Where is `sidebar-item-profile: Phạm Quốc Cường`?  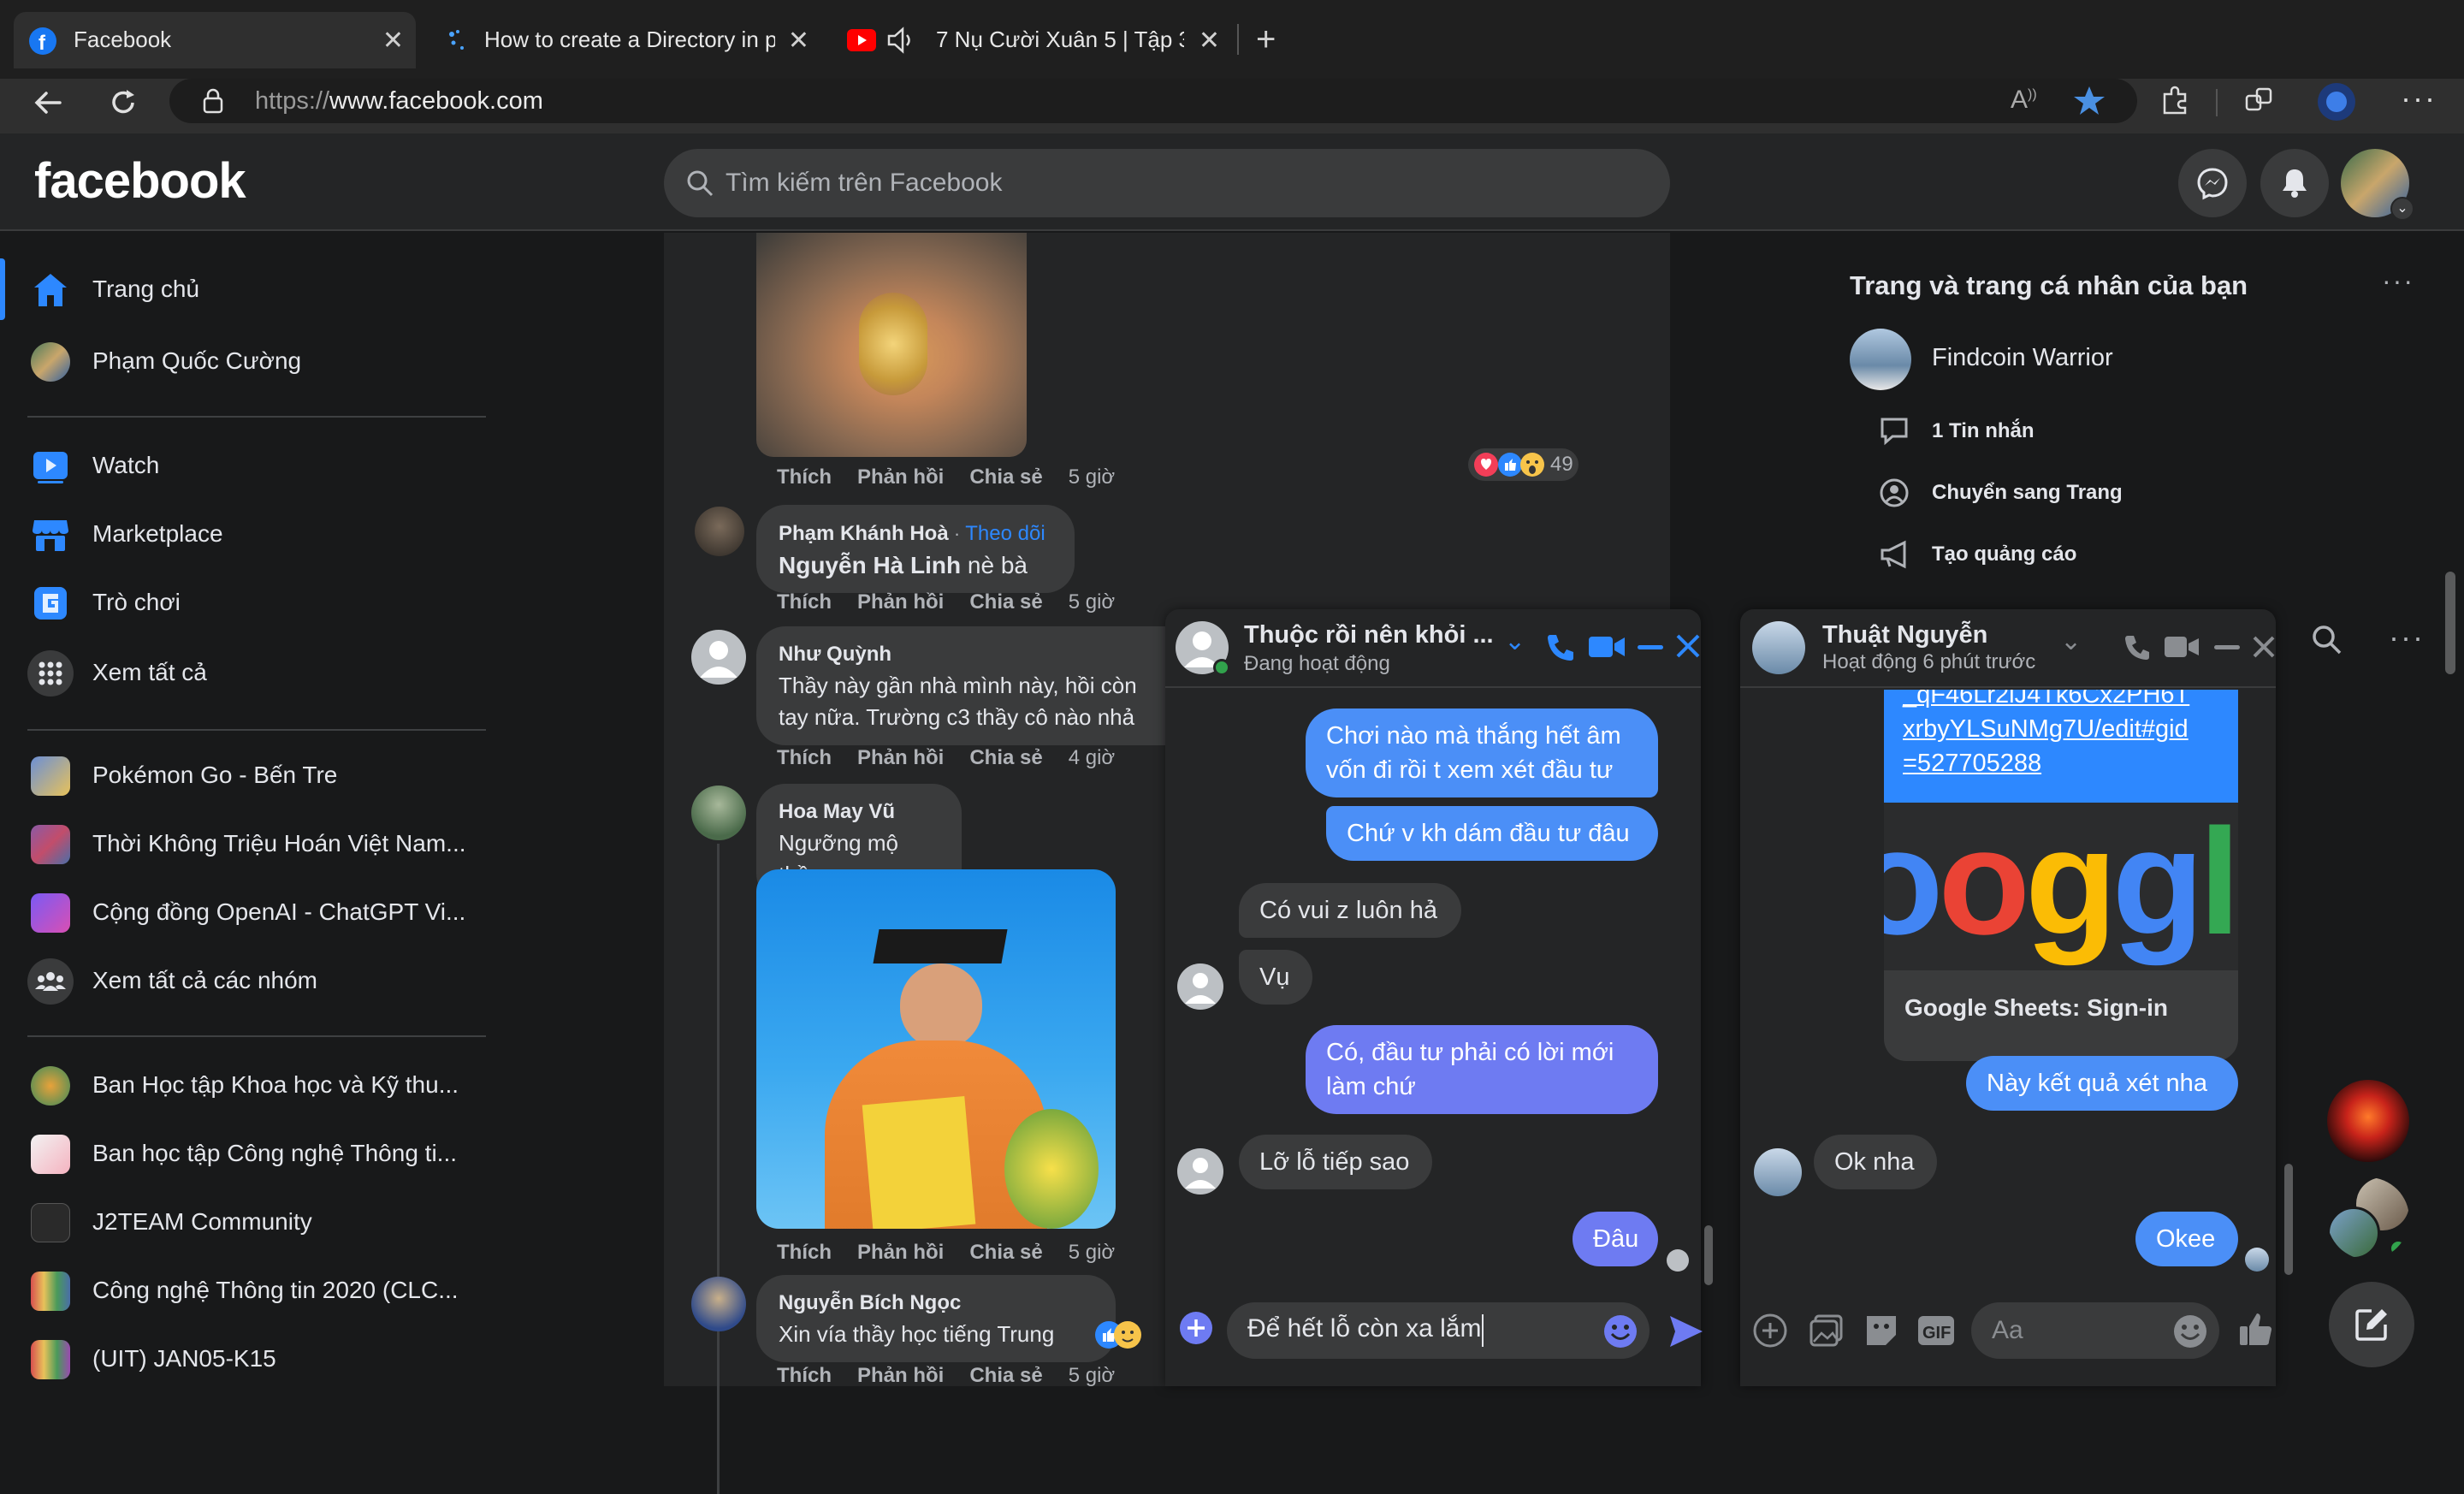 sidebar-item-profile: Phạm Quốc Cường is located at coordinates (248, 361).